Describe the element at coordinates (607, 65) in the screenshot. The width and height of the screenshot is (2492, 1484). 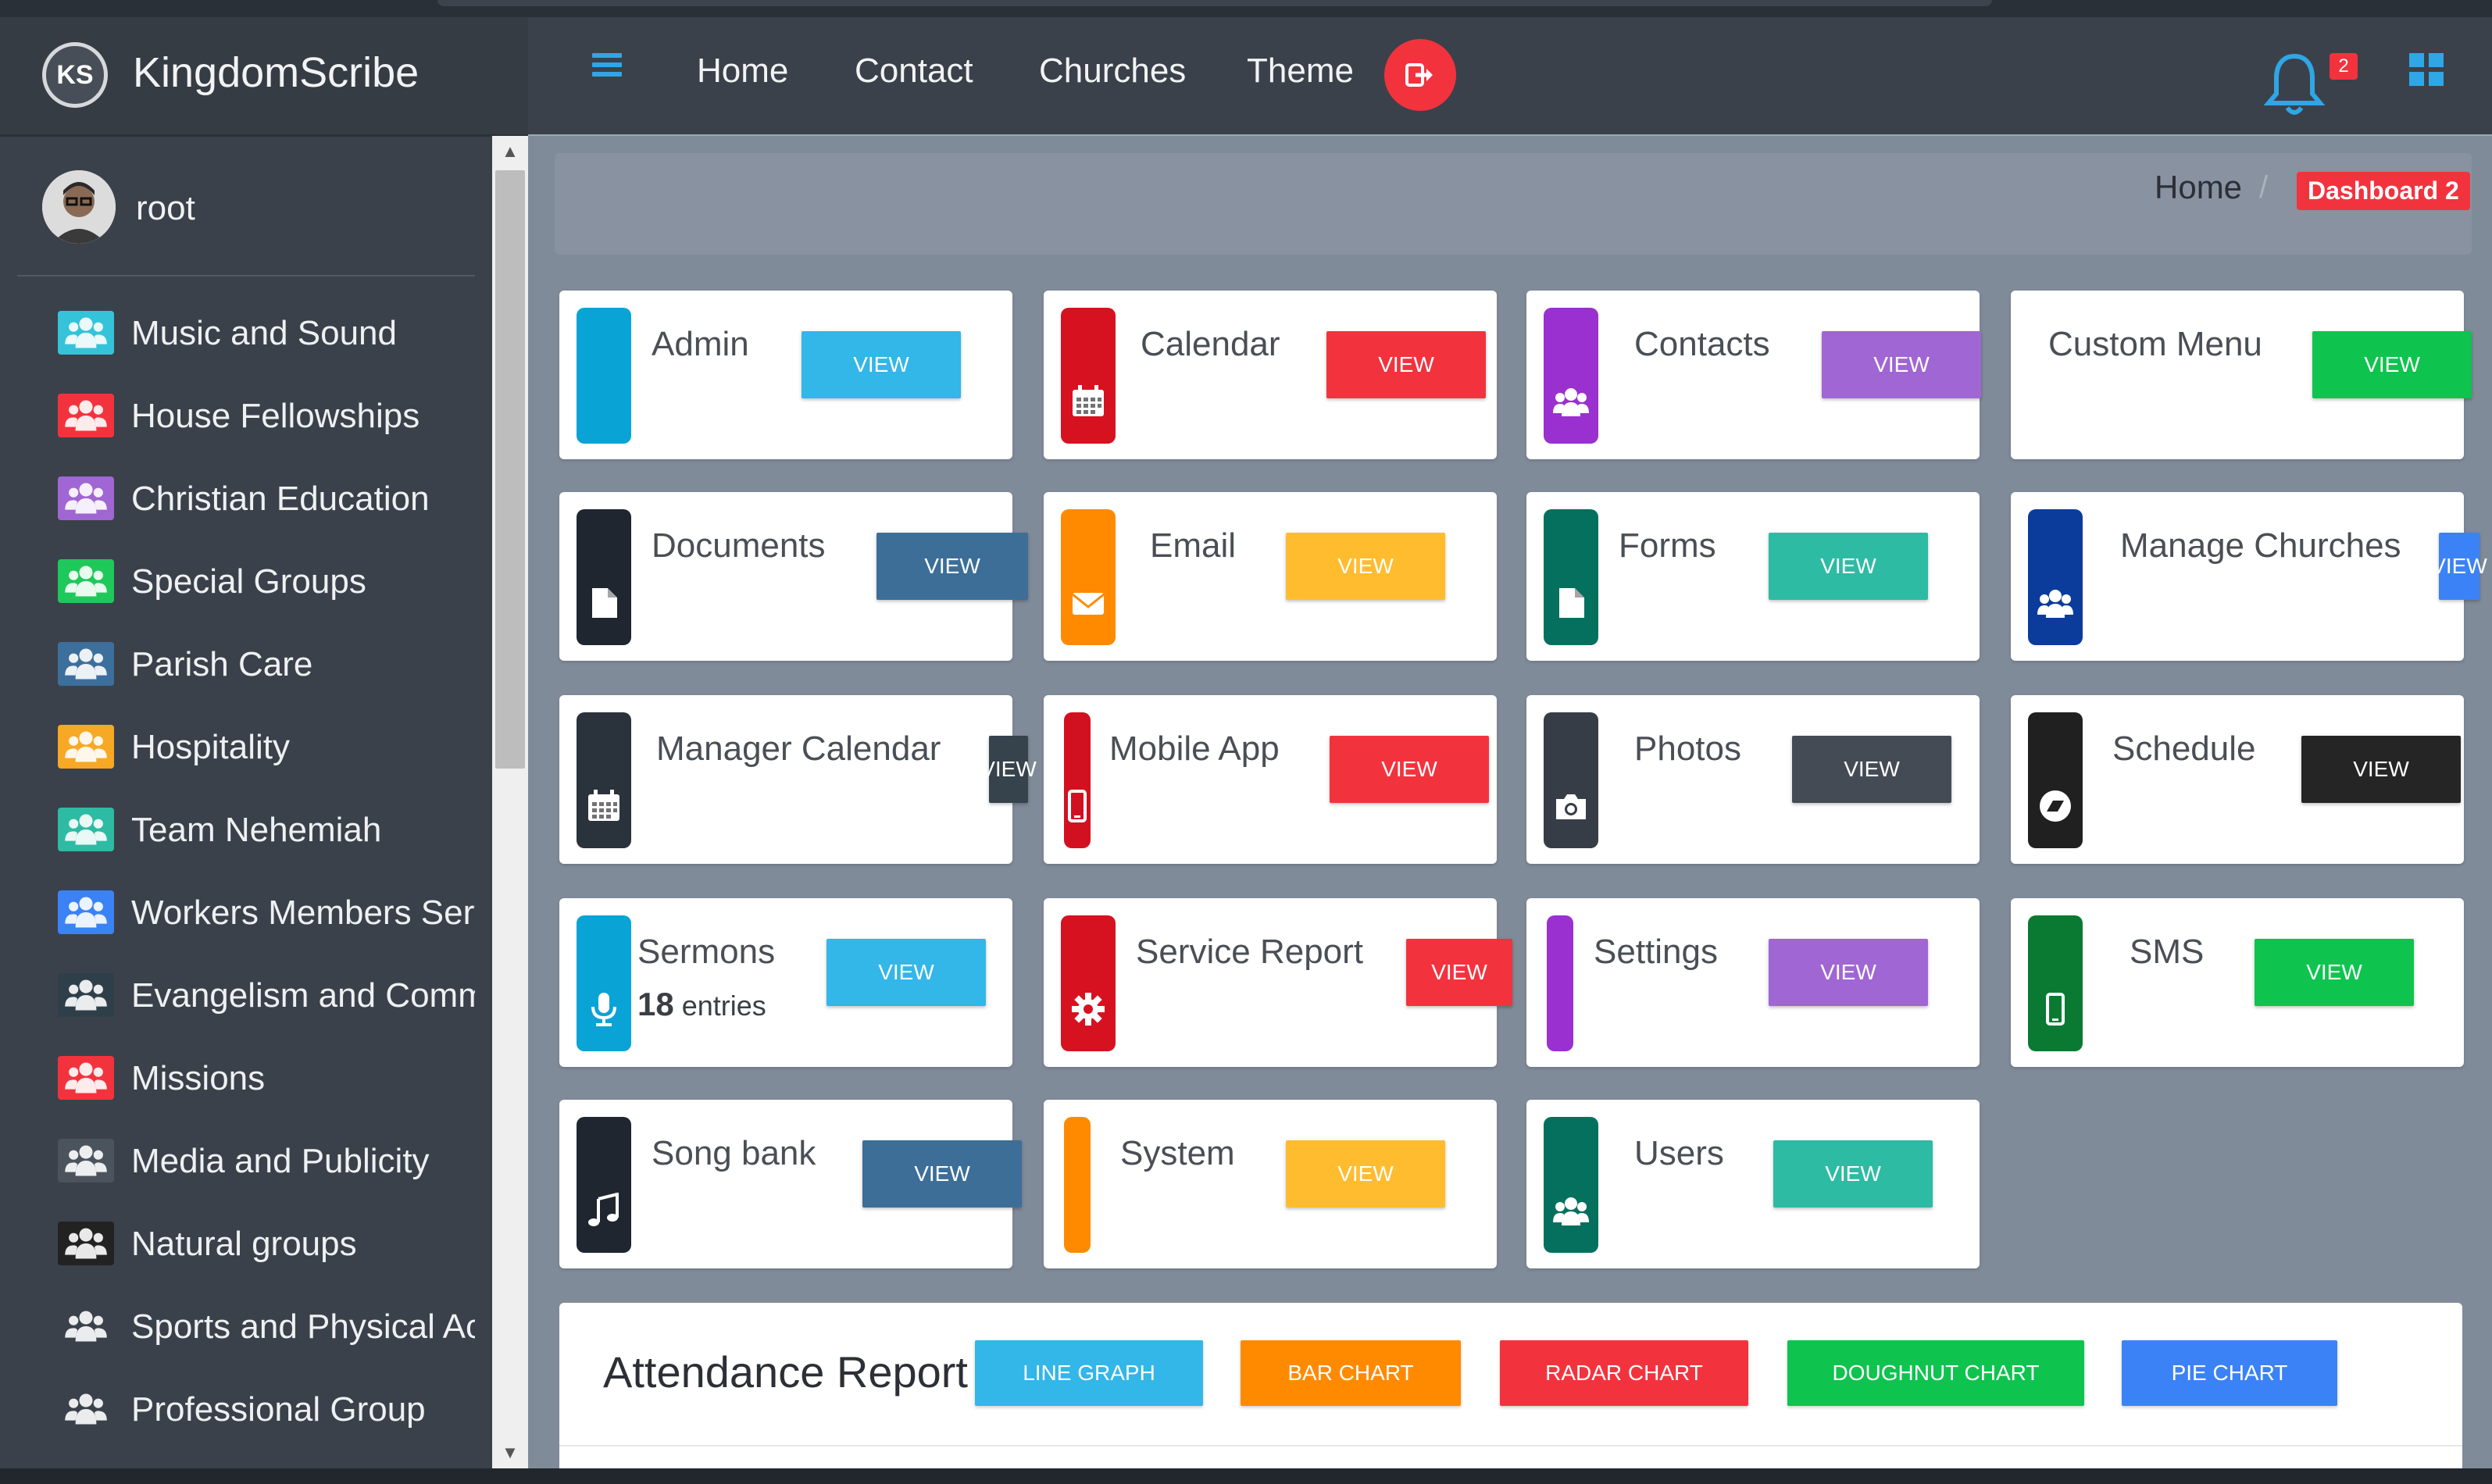
I see `hamburger-menu-icon` at that location.